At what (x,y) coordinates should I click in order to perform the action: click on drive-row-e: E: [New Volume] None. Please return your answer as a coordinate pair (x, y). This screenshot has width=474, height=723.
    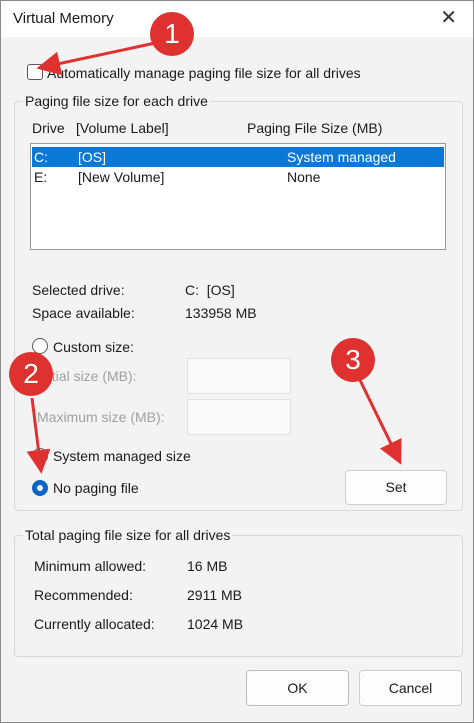
    Looking at the image, I should click on (238, 177).